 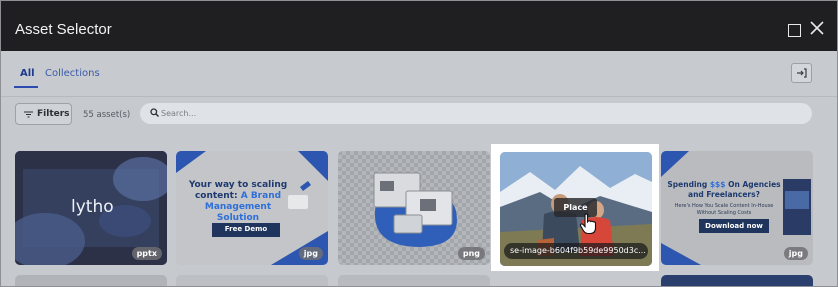 I want to click on sign-in-button, so click(x=801, y=73).